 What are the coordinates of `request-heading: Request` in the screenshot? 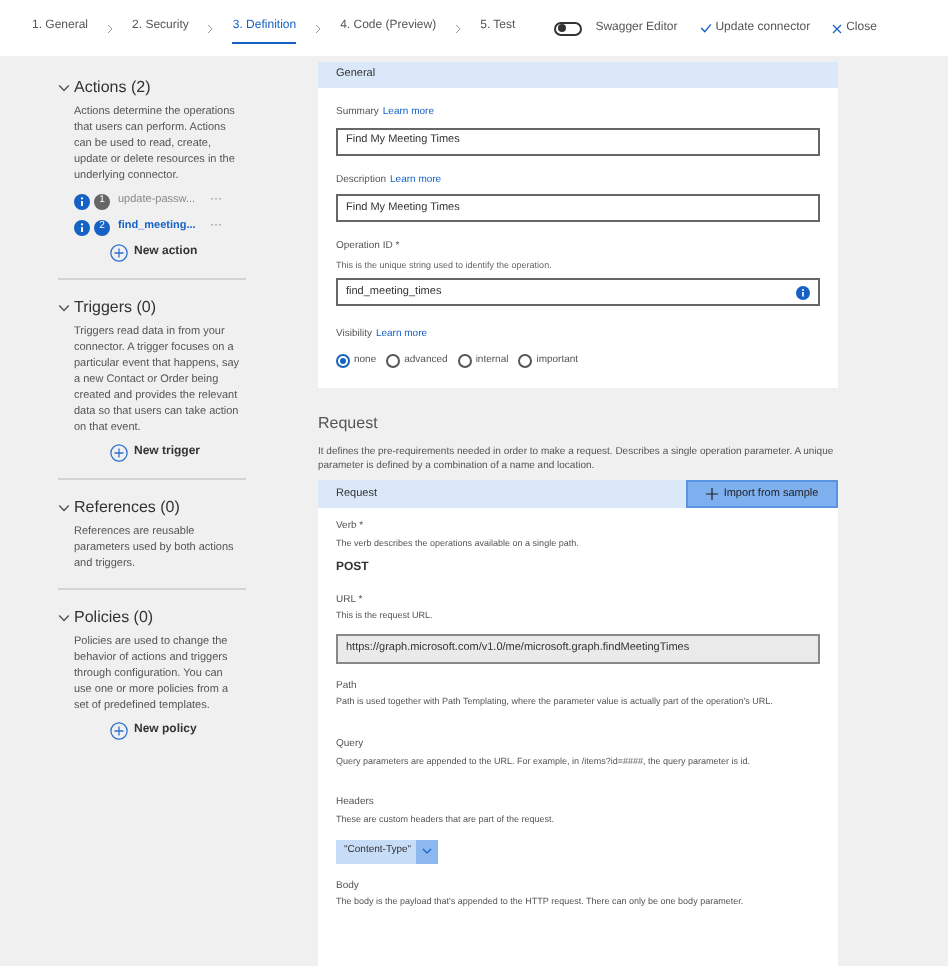 It's located at (349, 424).